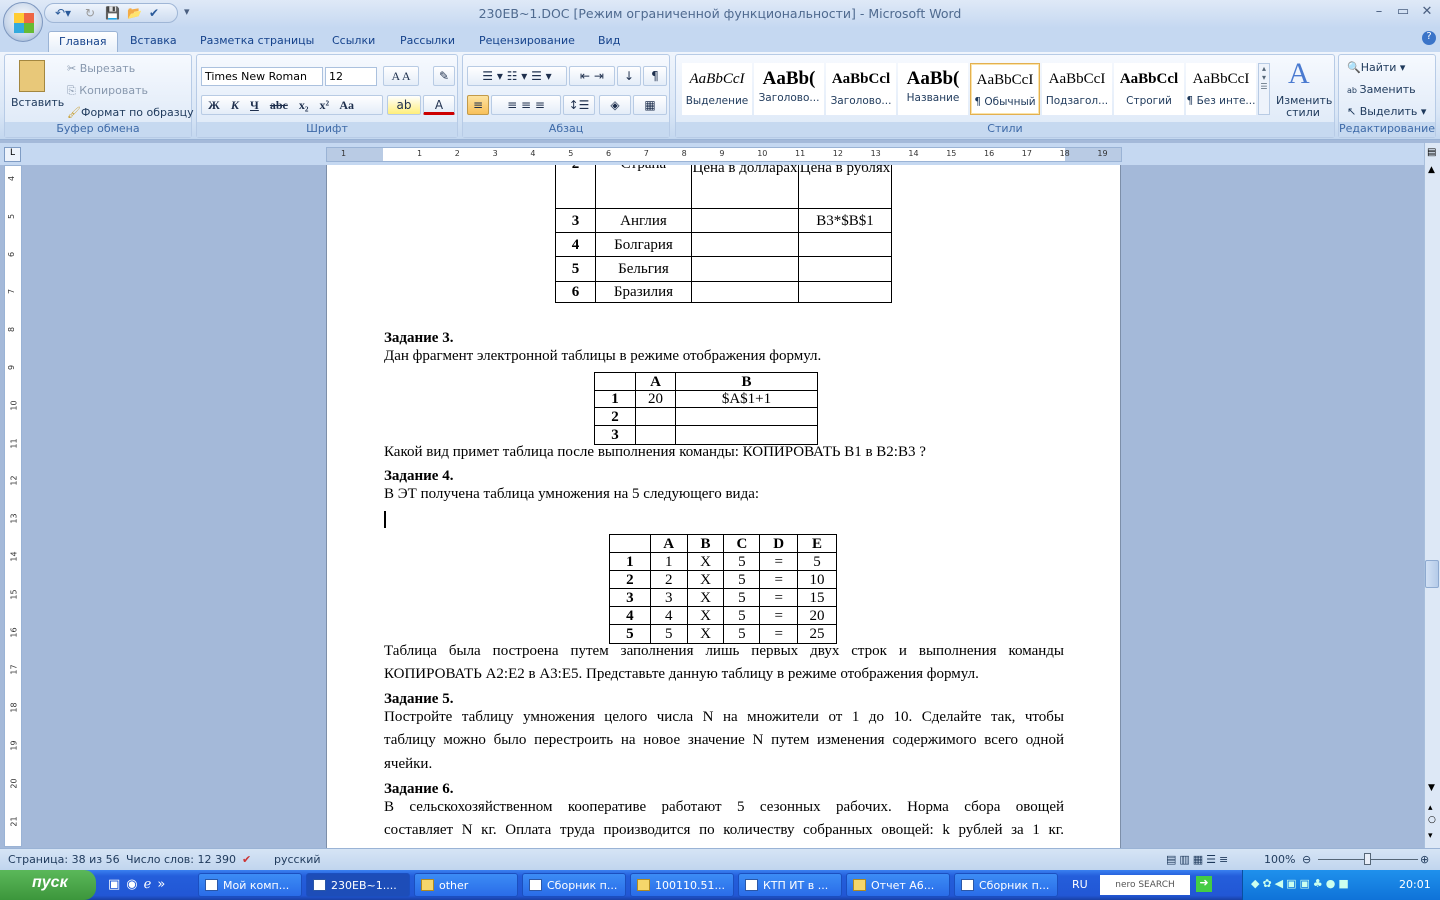 The image size is (1440, 900). I want to click on table-row: ABCDE, so click(723, 543).